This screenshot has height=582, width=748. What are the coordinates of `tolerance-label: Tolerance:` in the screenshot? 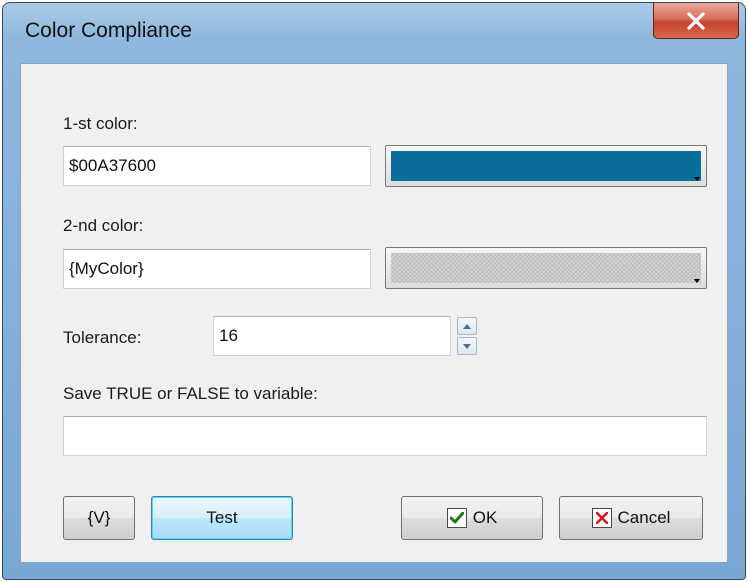 It's located at (102, 337).